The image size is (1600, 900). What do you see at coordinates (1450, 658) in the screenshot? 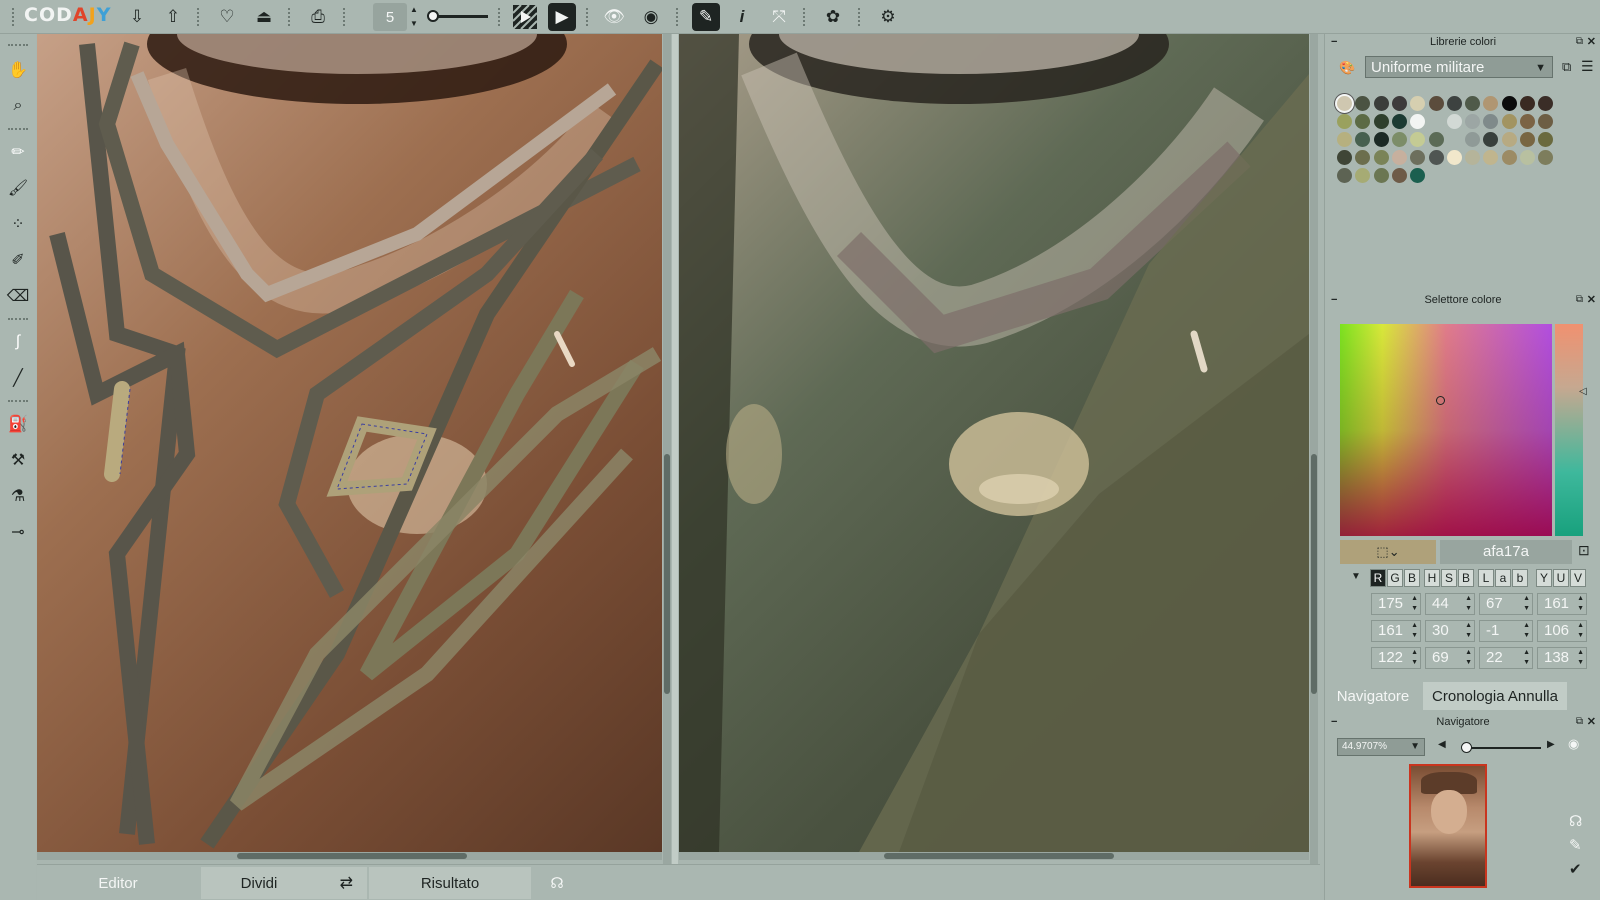
I see `brightness-input: 69 ▲ ▼` at bounding box center [1450, 658].